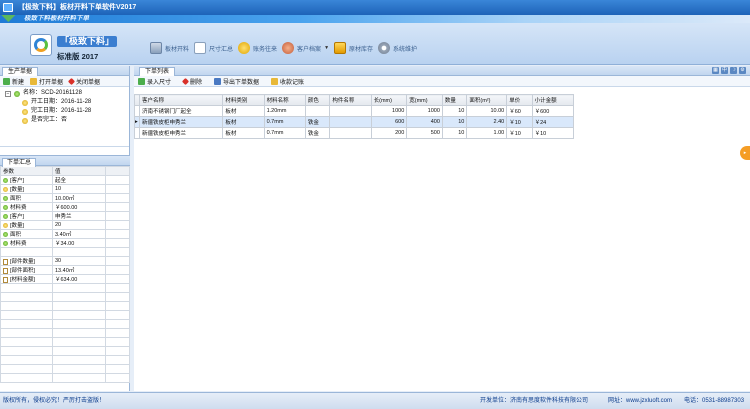 The width and height of the screenshot is (750, 409). What do you see at coordinates (79, 261) in the screenshot?
I see `summary-value: 30` at bounding box center [79, 261].